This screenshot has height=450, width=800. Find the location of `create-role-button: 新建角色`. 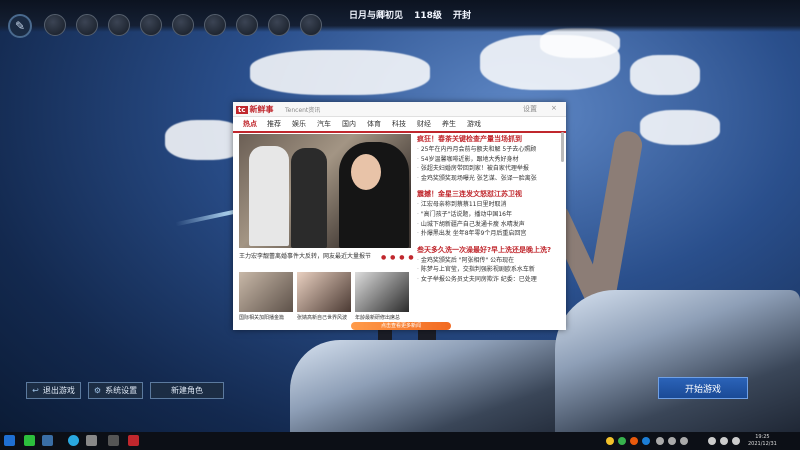

create-role-button: 新建角色 is located at coordinates (187, 390).